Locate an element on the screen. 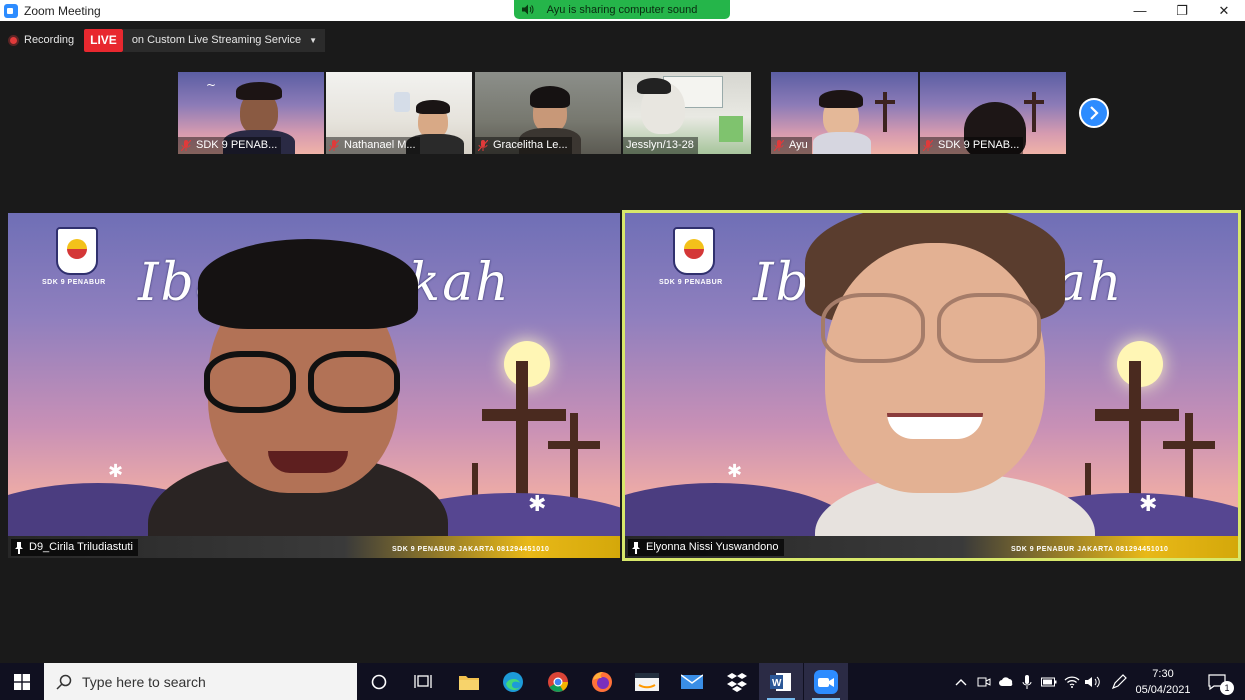 The width and height of the screenshot is (1245, 700). show-hidden-icons-button is located at coordinates (961, 681).